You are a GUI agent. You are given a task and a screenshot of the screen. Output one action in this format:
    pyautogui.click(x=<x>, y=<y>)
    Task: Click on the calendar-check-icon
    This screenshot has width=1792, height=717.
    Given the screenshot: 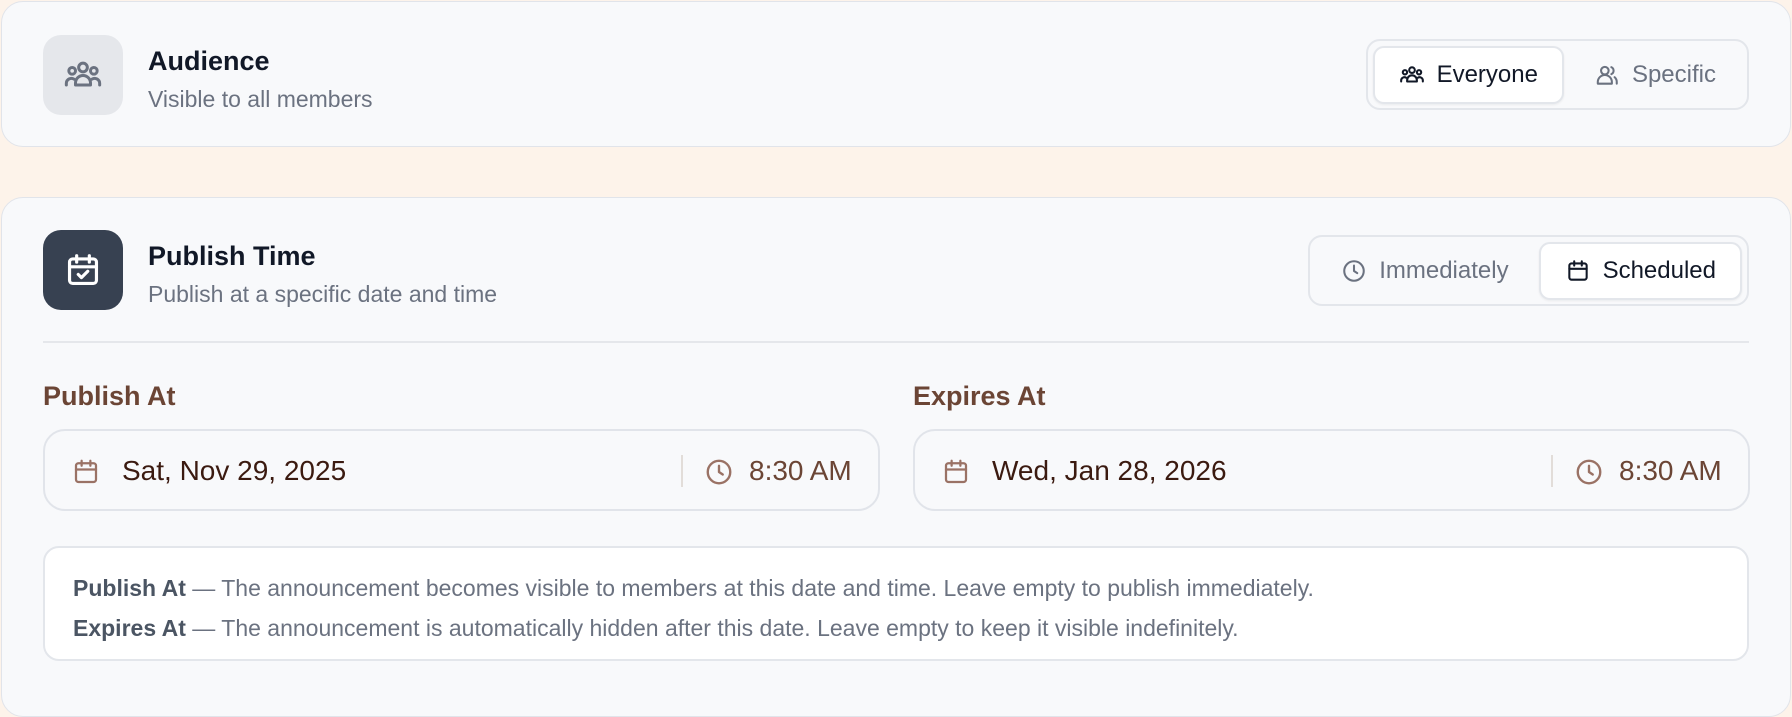 What is the action you would take?
    pyautogui.click(x=83, y=270)
    